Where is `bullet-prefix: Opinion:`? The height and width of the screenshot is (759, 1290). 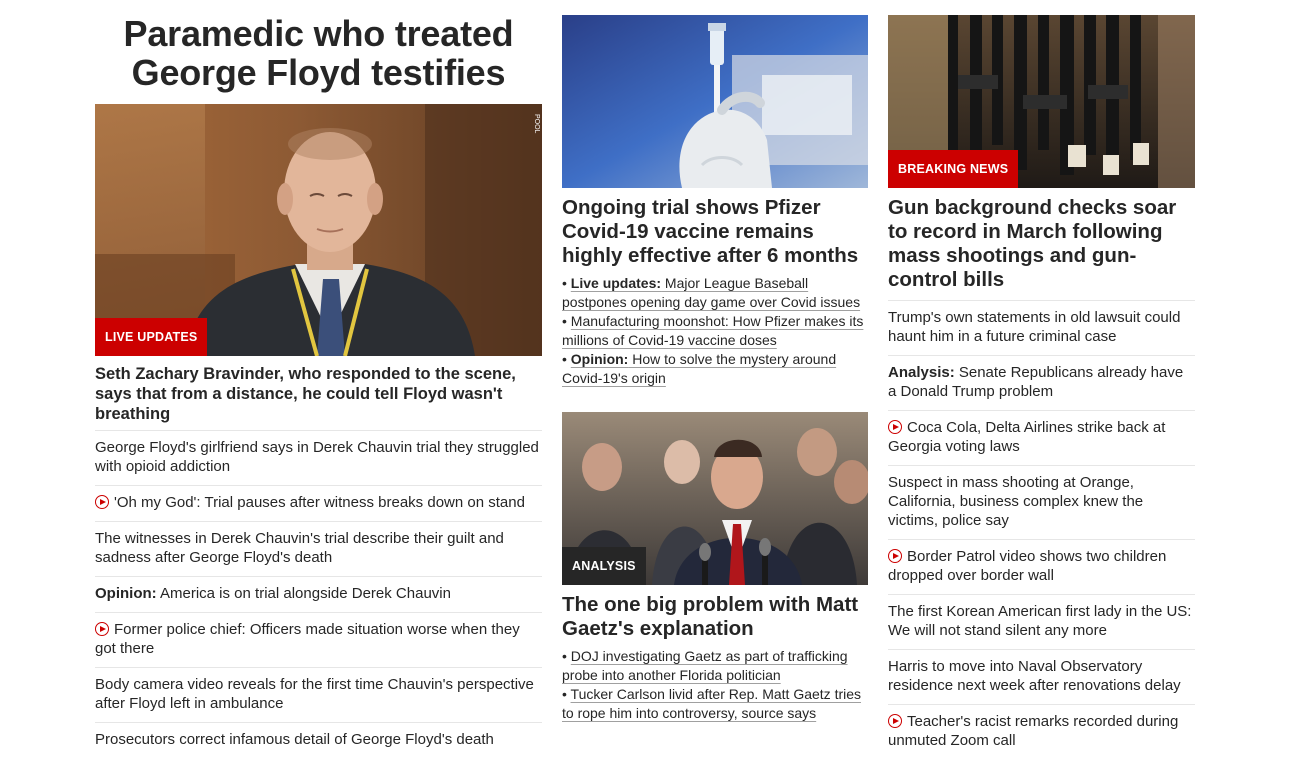 bullet-prefix: Opinion: is located at coordinates (599, 359).